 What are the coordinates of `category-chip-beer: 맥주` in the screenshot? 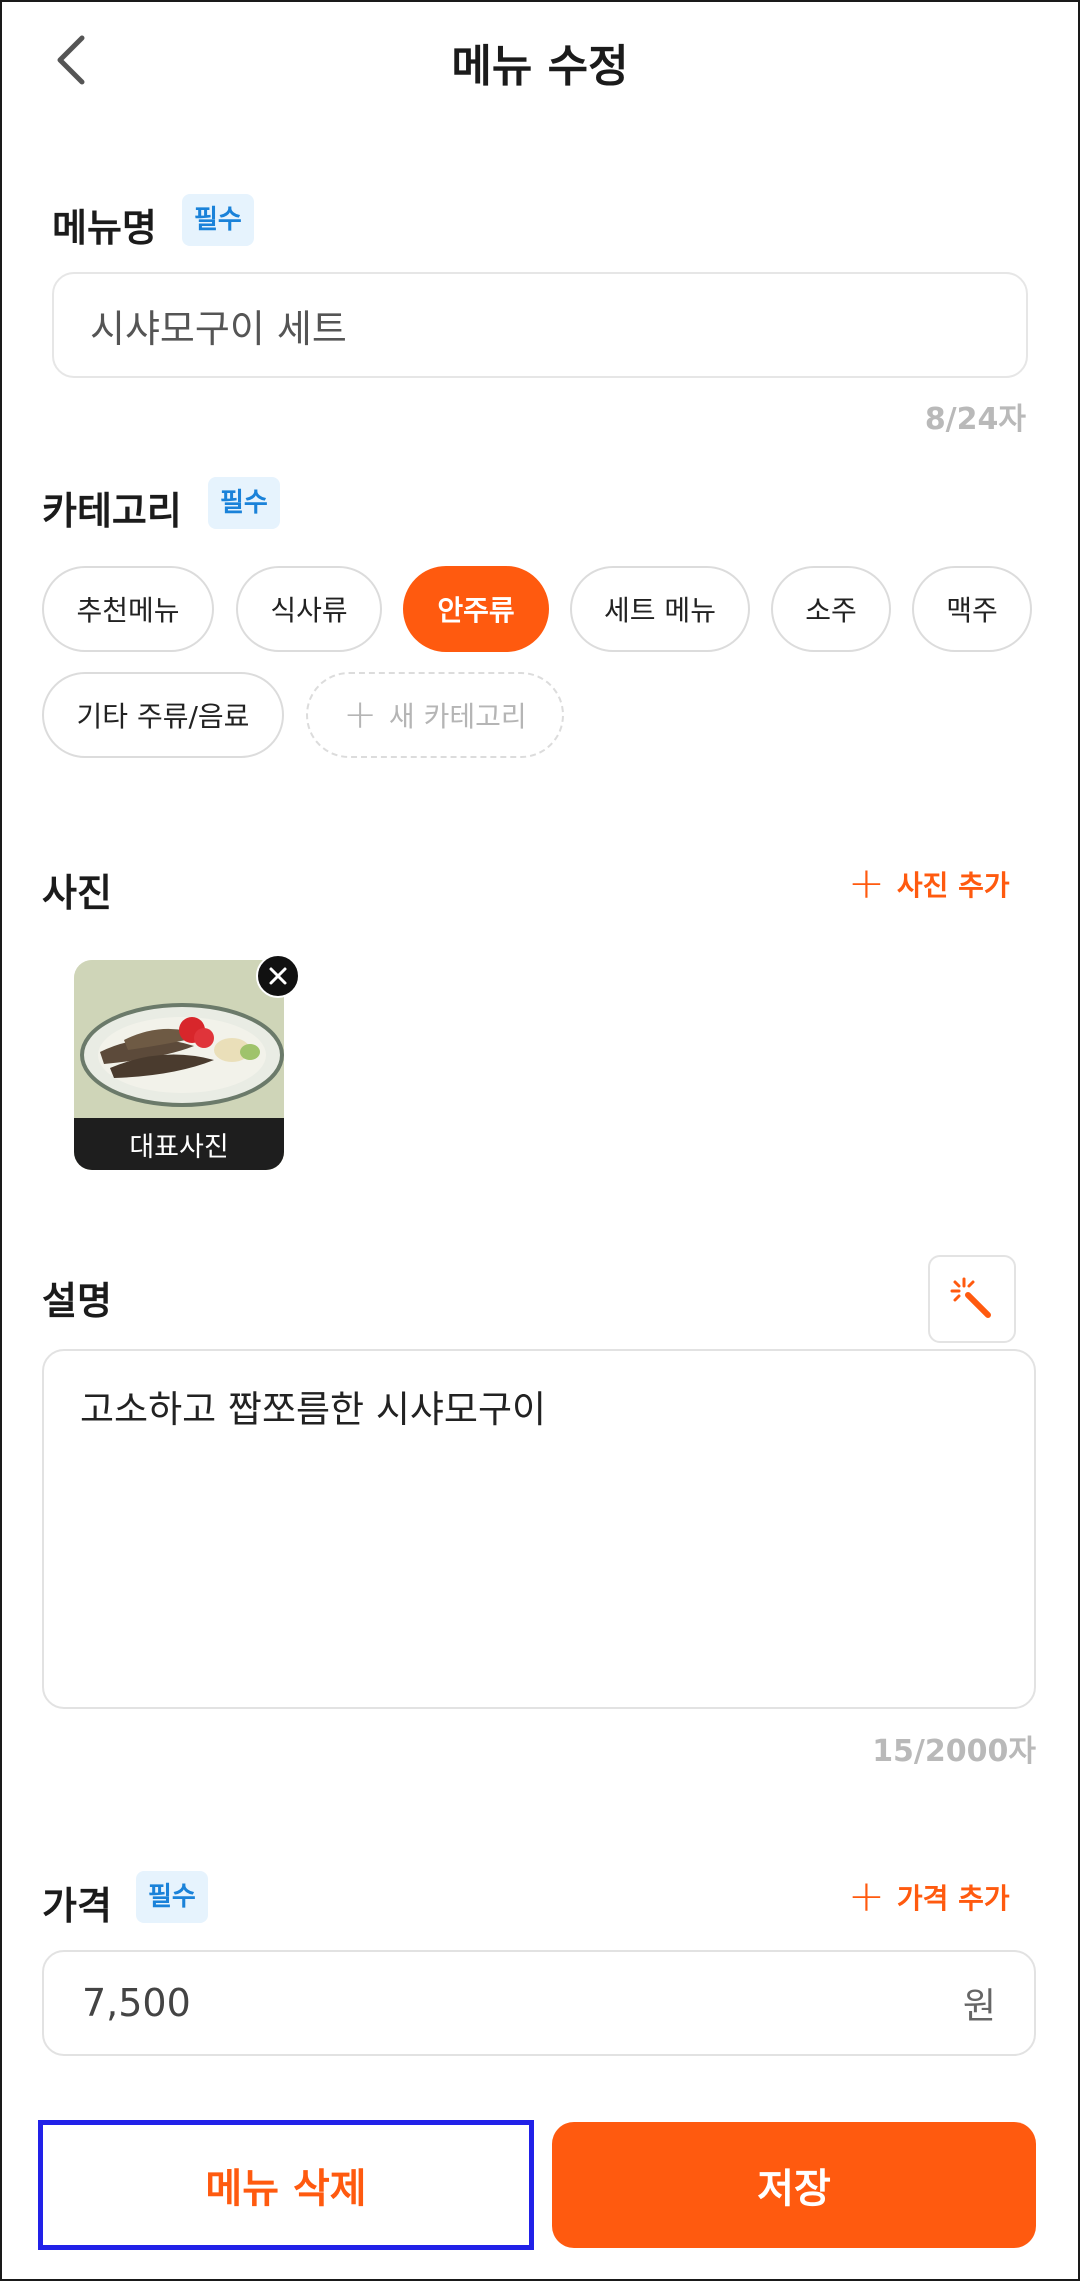 It's located at (972, 609).